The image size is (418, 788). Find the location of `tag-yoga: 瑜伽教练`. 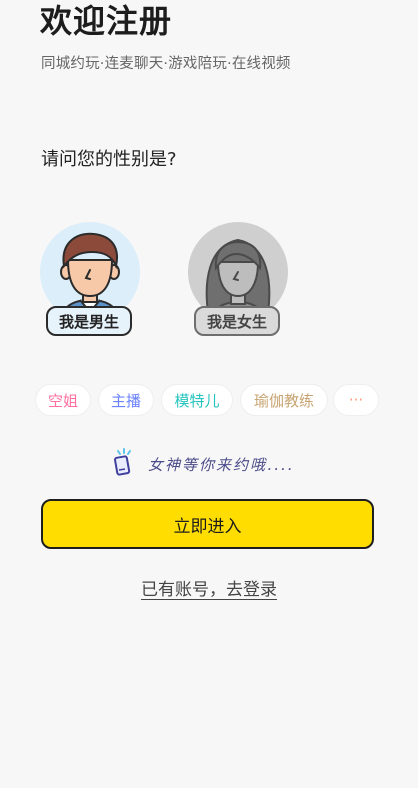

tag-yoga: 瑜伽教练 is located at coordinates (284, 400).